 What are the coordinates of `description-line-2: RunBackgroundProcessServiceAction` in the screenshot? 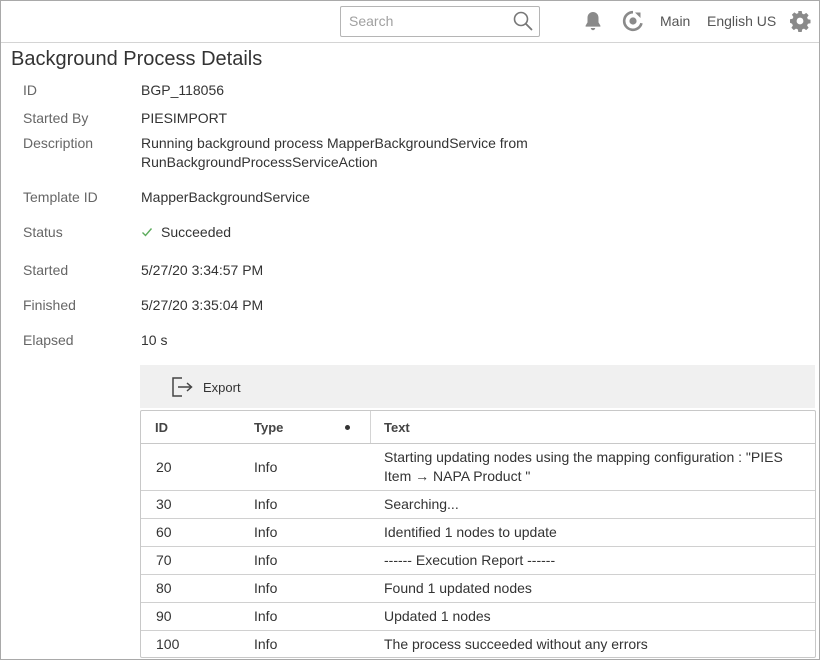 It's located at (259, 162).